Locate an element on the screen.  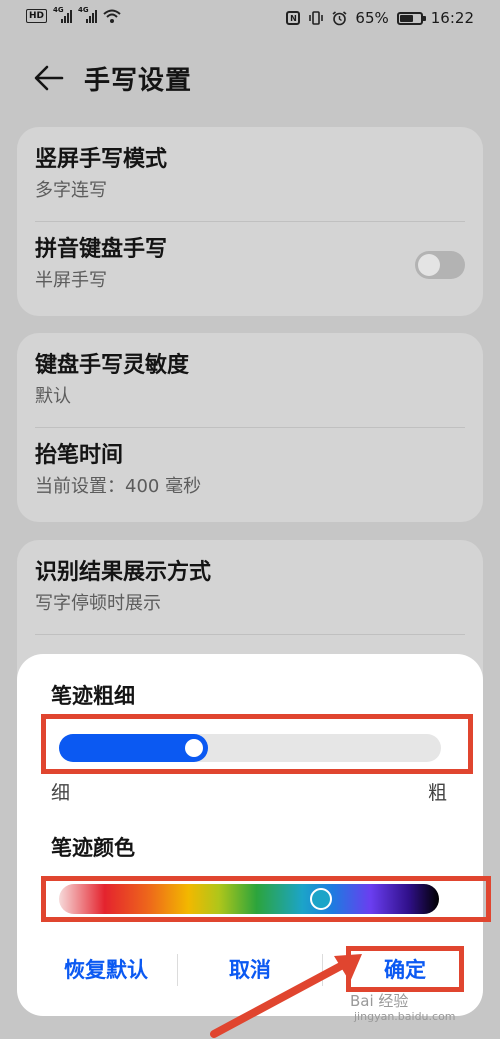
highlight-color-box is located at coordinates (266, 899).